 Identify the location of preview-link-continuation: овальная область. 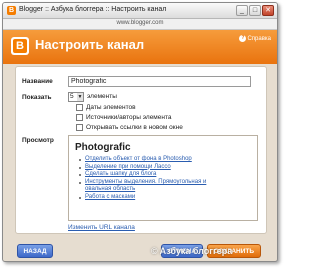
(168, 190).